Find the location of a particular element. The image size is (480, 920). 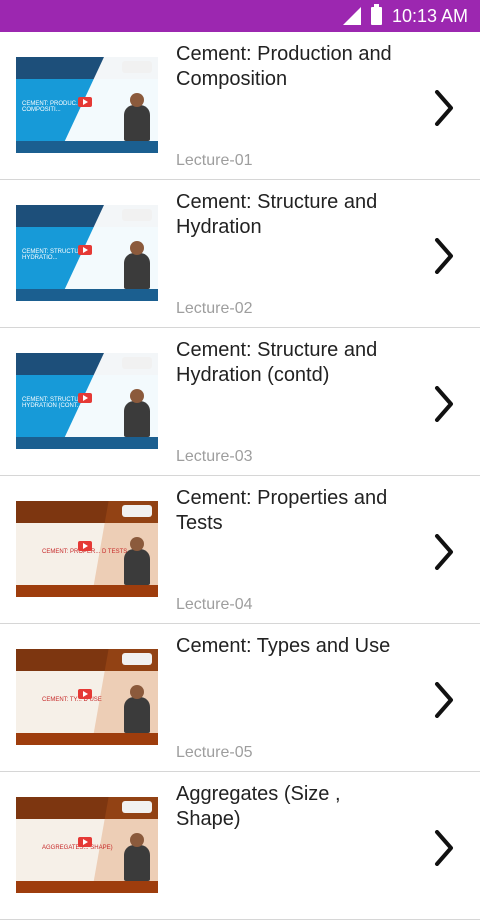

status-time: 10:13 AM is located at coordinates (429, 15).